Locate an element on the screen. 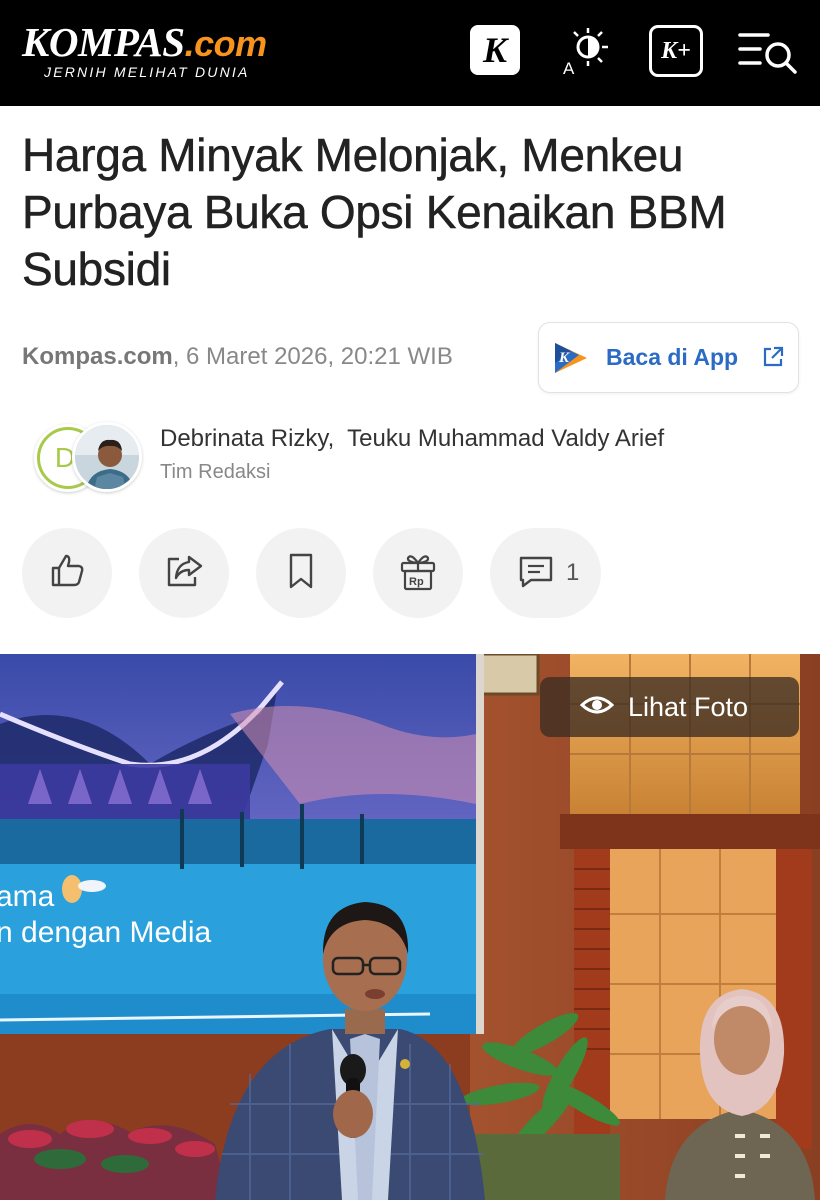  kplus-label: K+ is located at coordinates (676, 50).